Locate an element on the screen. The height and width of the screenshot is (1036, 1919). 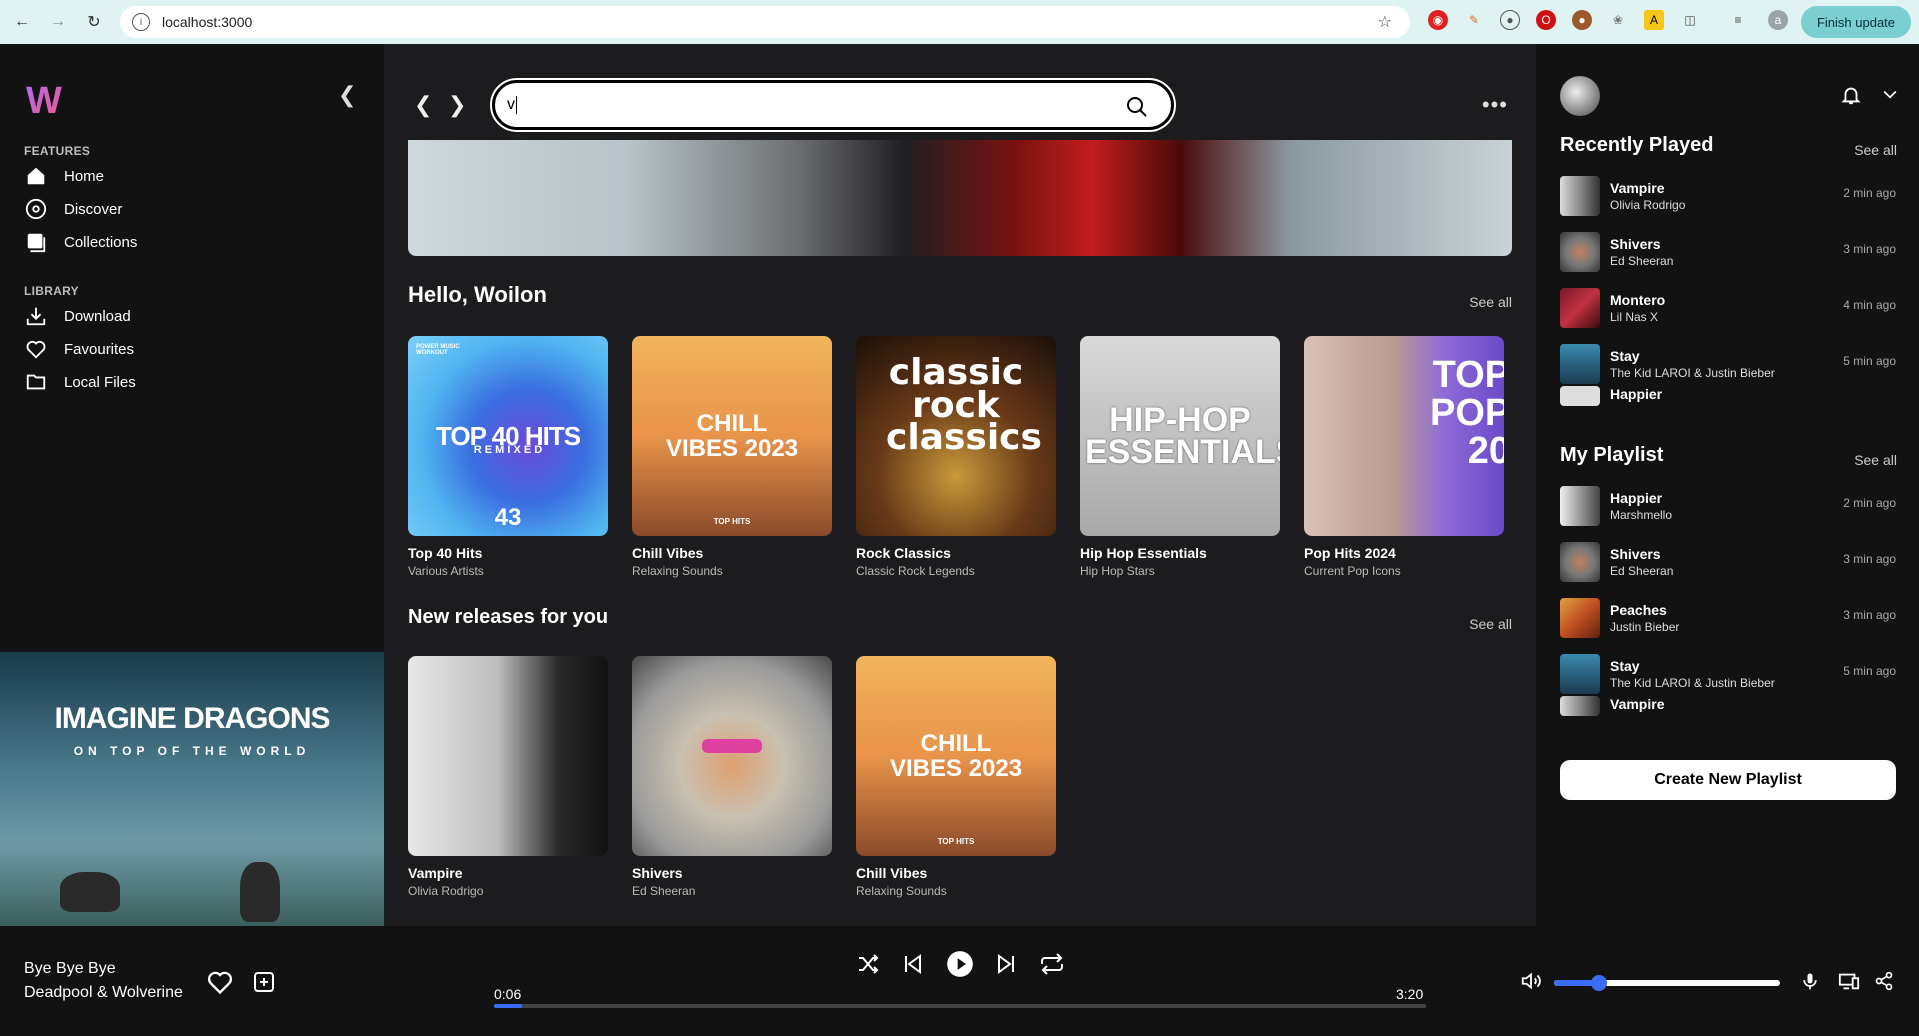
adblock-extension-icon: ◉ is located at coordinates (1438, 20).